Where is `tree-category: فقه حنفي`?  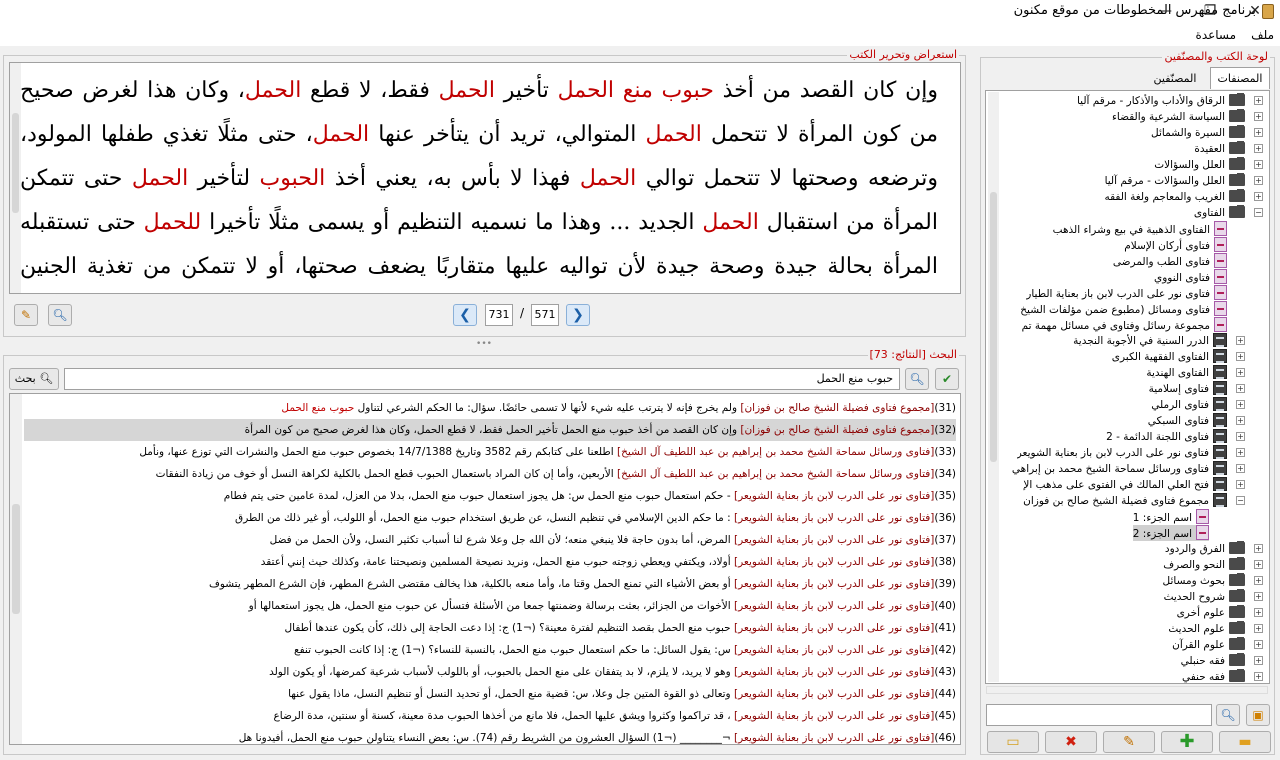 tree-category: فقه حنفي is located at coordinates (1213, 676).